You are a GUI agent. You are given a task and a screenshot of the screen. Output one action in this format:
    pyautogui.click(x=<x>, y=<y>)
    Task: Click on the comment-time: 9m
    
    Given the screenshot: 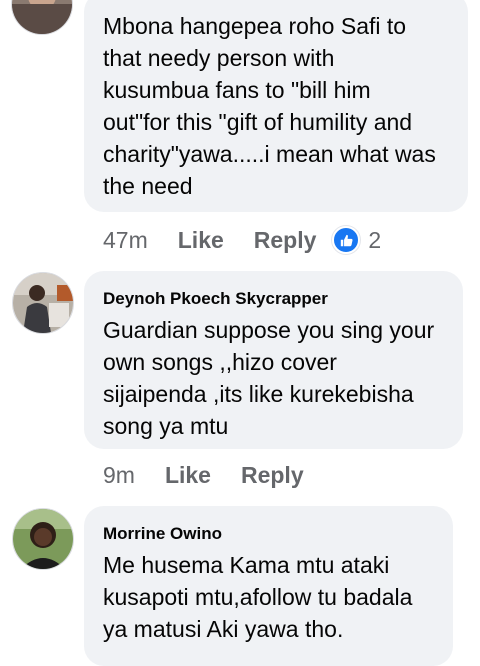 What is the action you would take?
    pyautogui.click(x=119, y=475)
    